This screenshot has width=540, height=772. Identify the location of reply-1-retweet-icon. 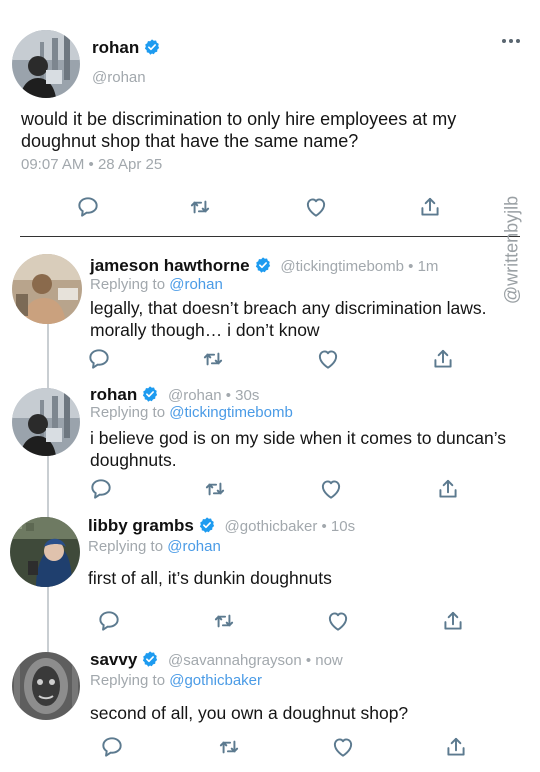
(213, 359).